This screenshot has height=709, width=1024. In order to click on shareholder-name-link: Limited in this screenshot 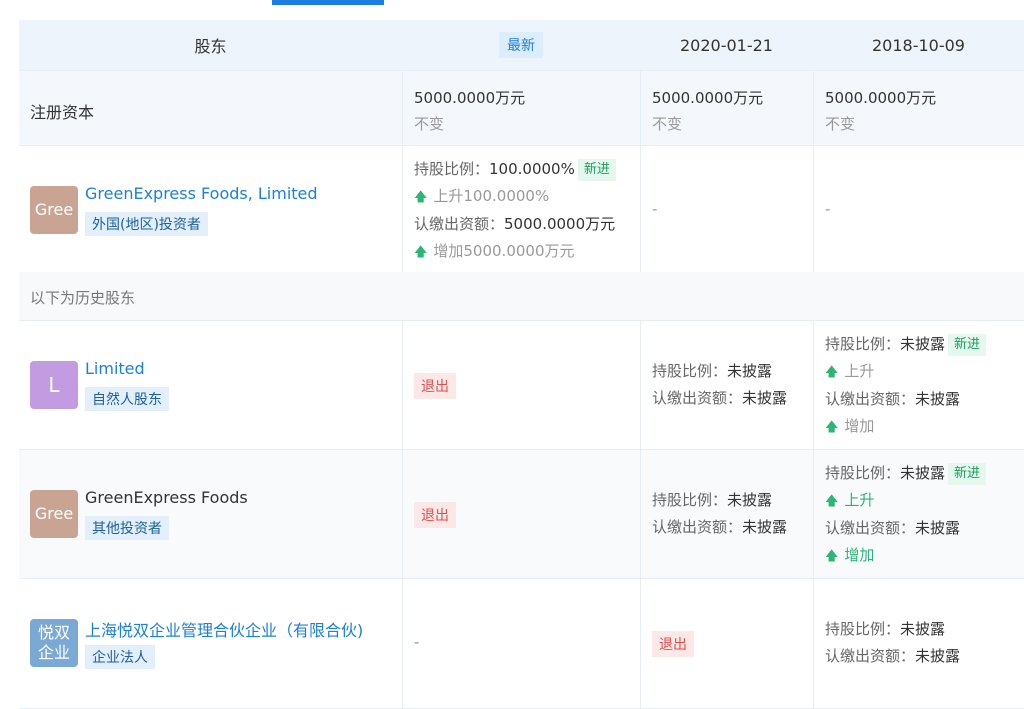, I will do `click(115, 368)`.